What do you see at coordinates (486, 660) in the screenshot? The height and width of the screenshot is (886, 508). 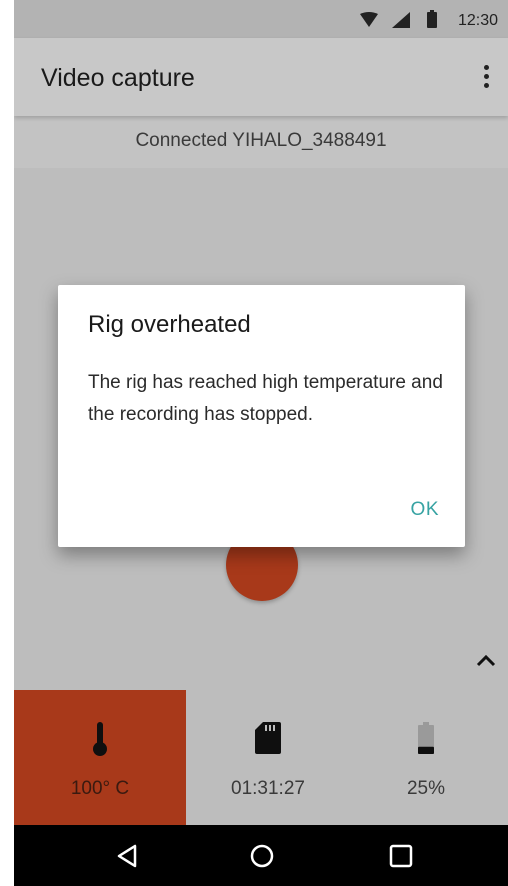 I see `chevron-up-icon` at bounding box center [486, 660].